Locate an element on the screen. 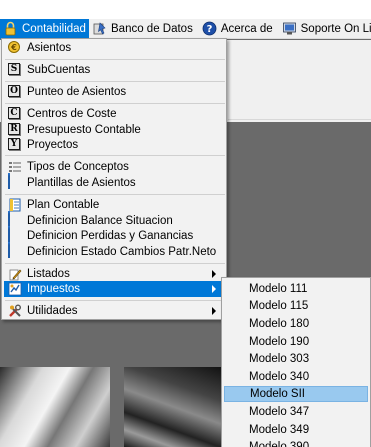  menu-item-label: Impuestos is located at coordinates (54, 289).